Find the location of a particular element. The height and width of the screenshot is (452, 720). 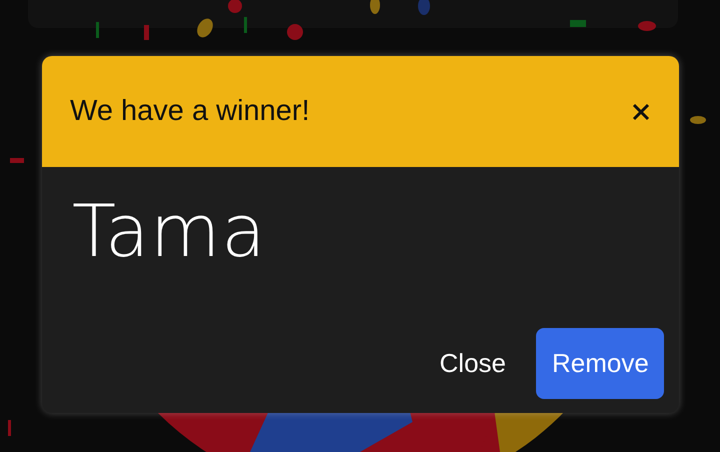

remove-button: Remove is located at coordinates (600, 363).